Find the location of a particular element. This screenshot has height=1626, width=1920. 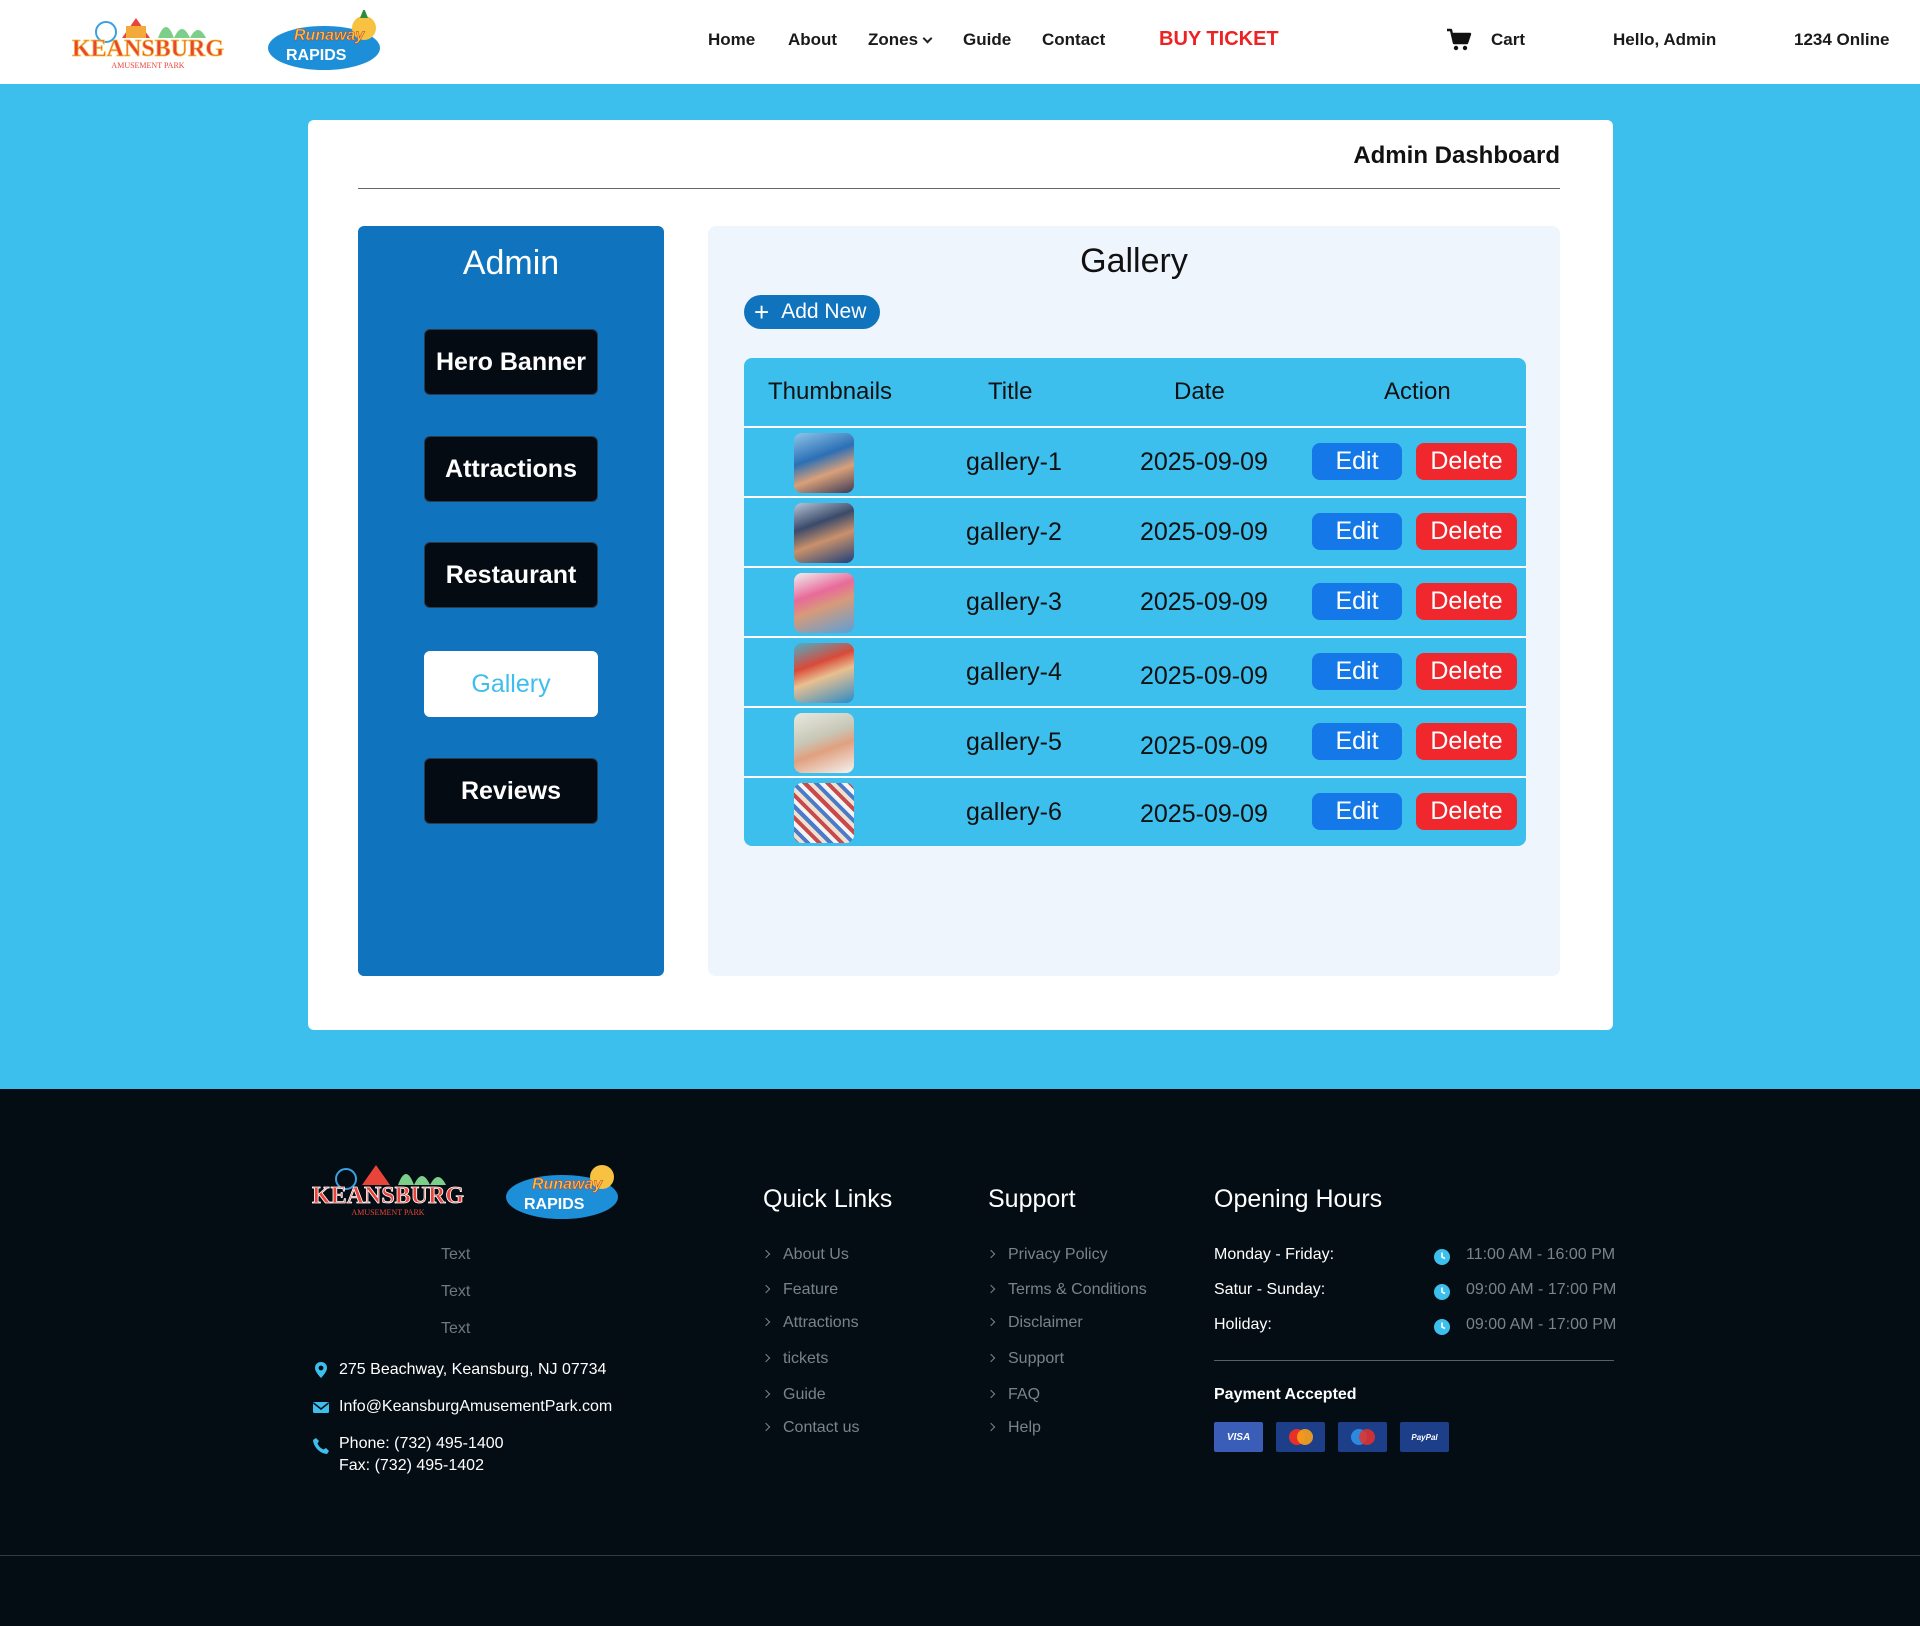

footer-link-support: Support is located at coordinates (1025, 1359).